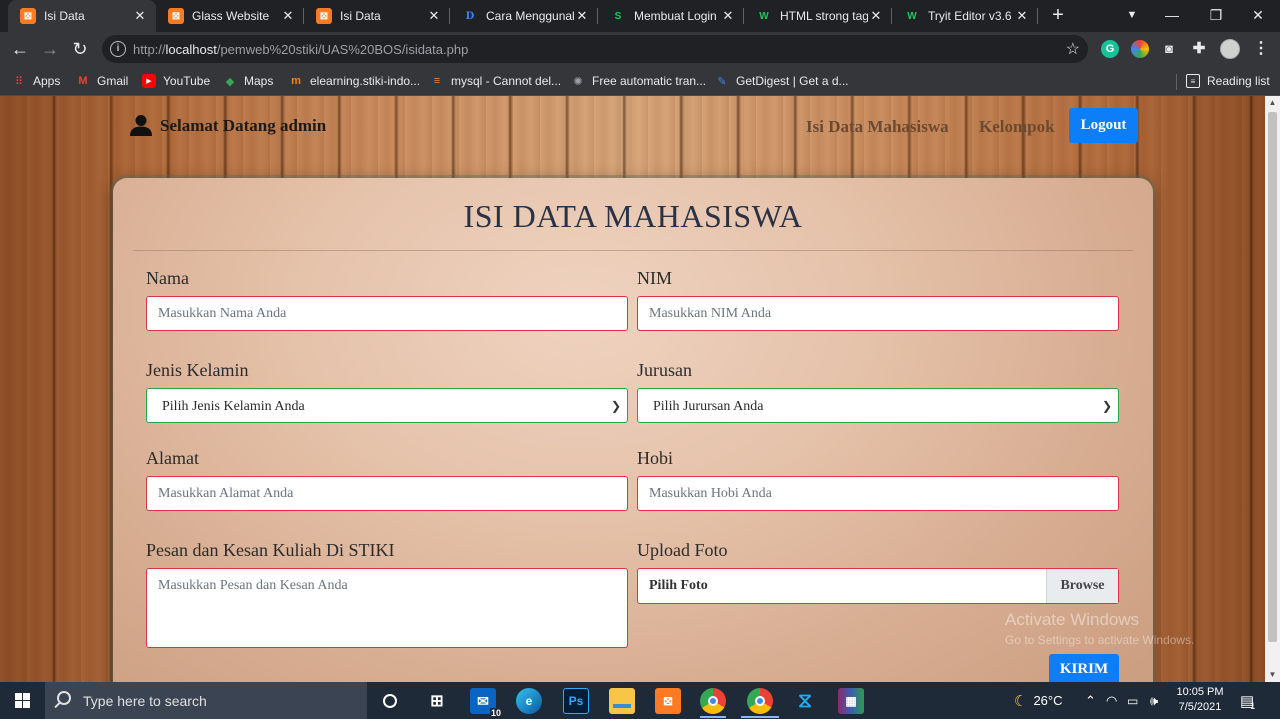  Describe the element at coordinates (530, 16) in the screenshot. I see `tab-title: Cara Menggunak` at that location.